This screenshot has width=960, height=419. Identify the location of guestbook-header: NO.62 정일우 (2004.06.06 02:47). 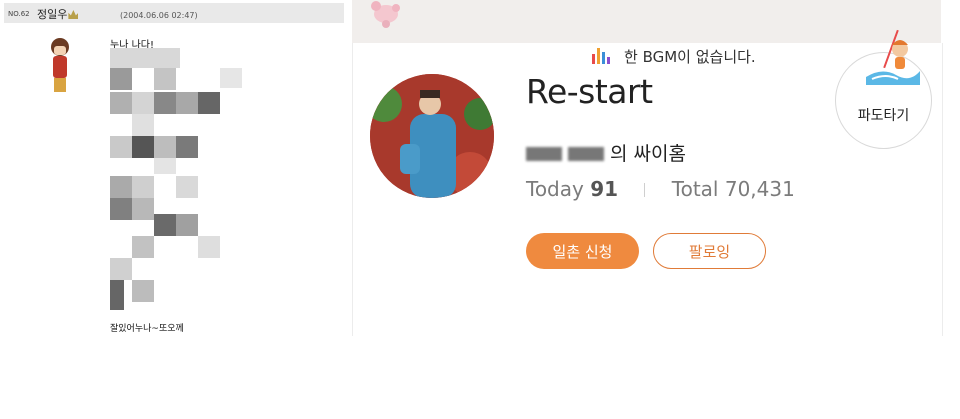
(174, 13).